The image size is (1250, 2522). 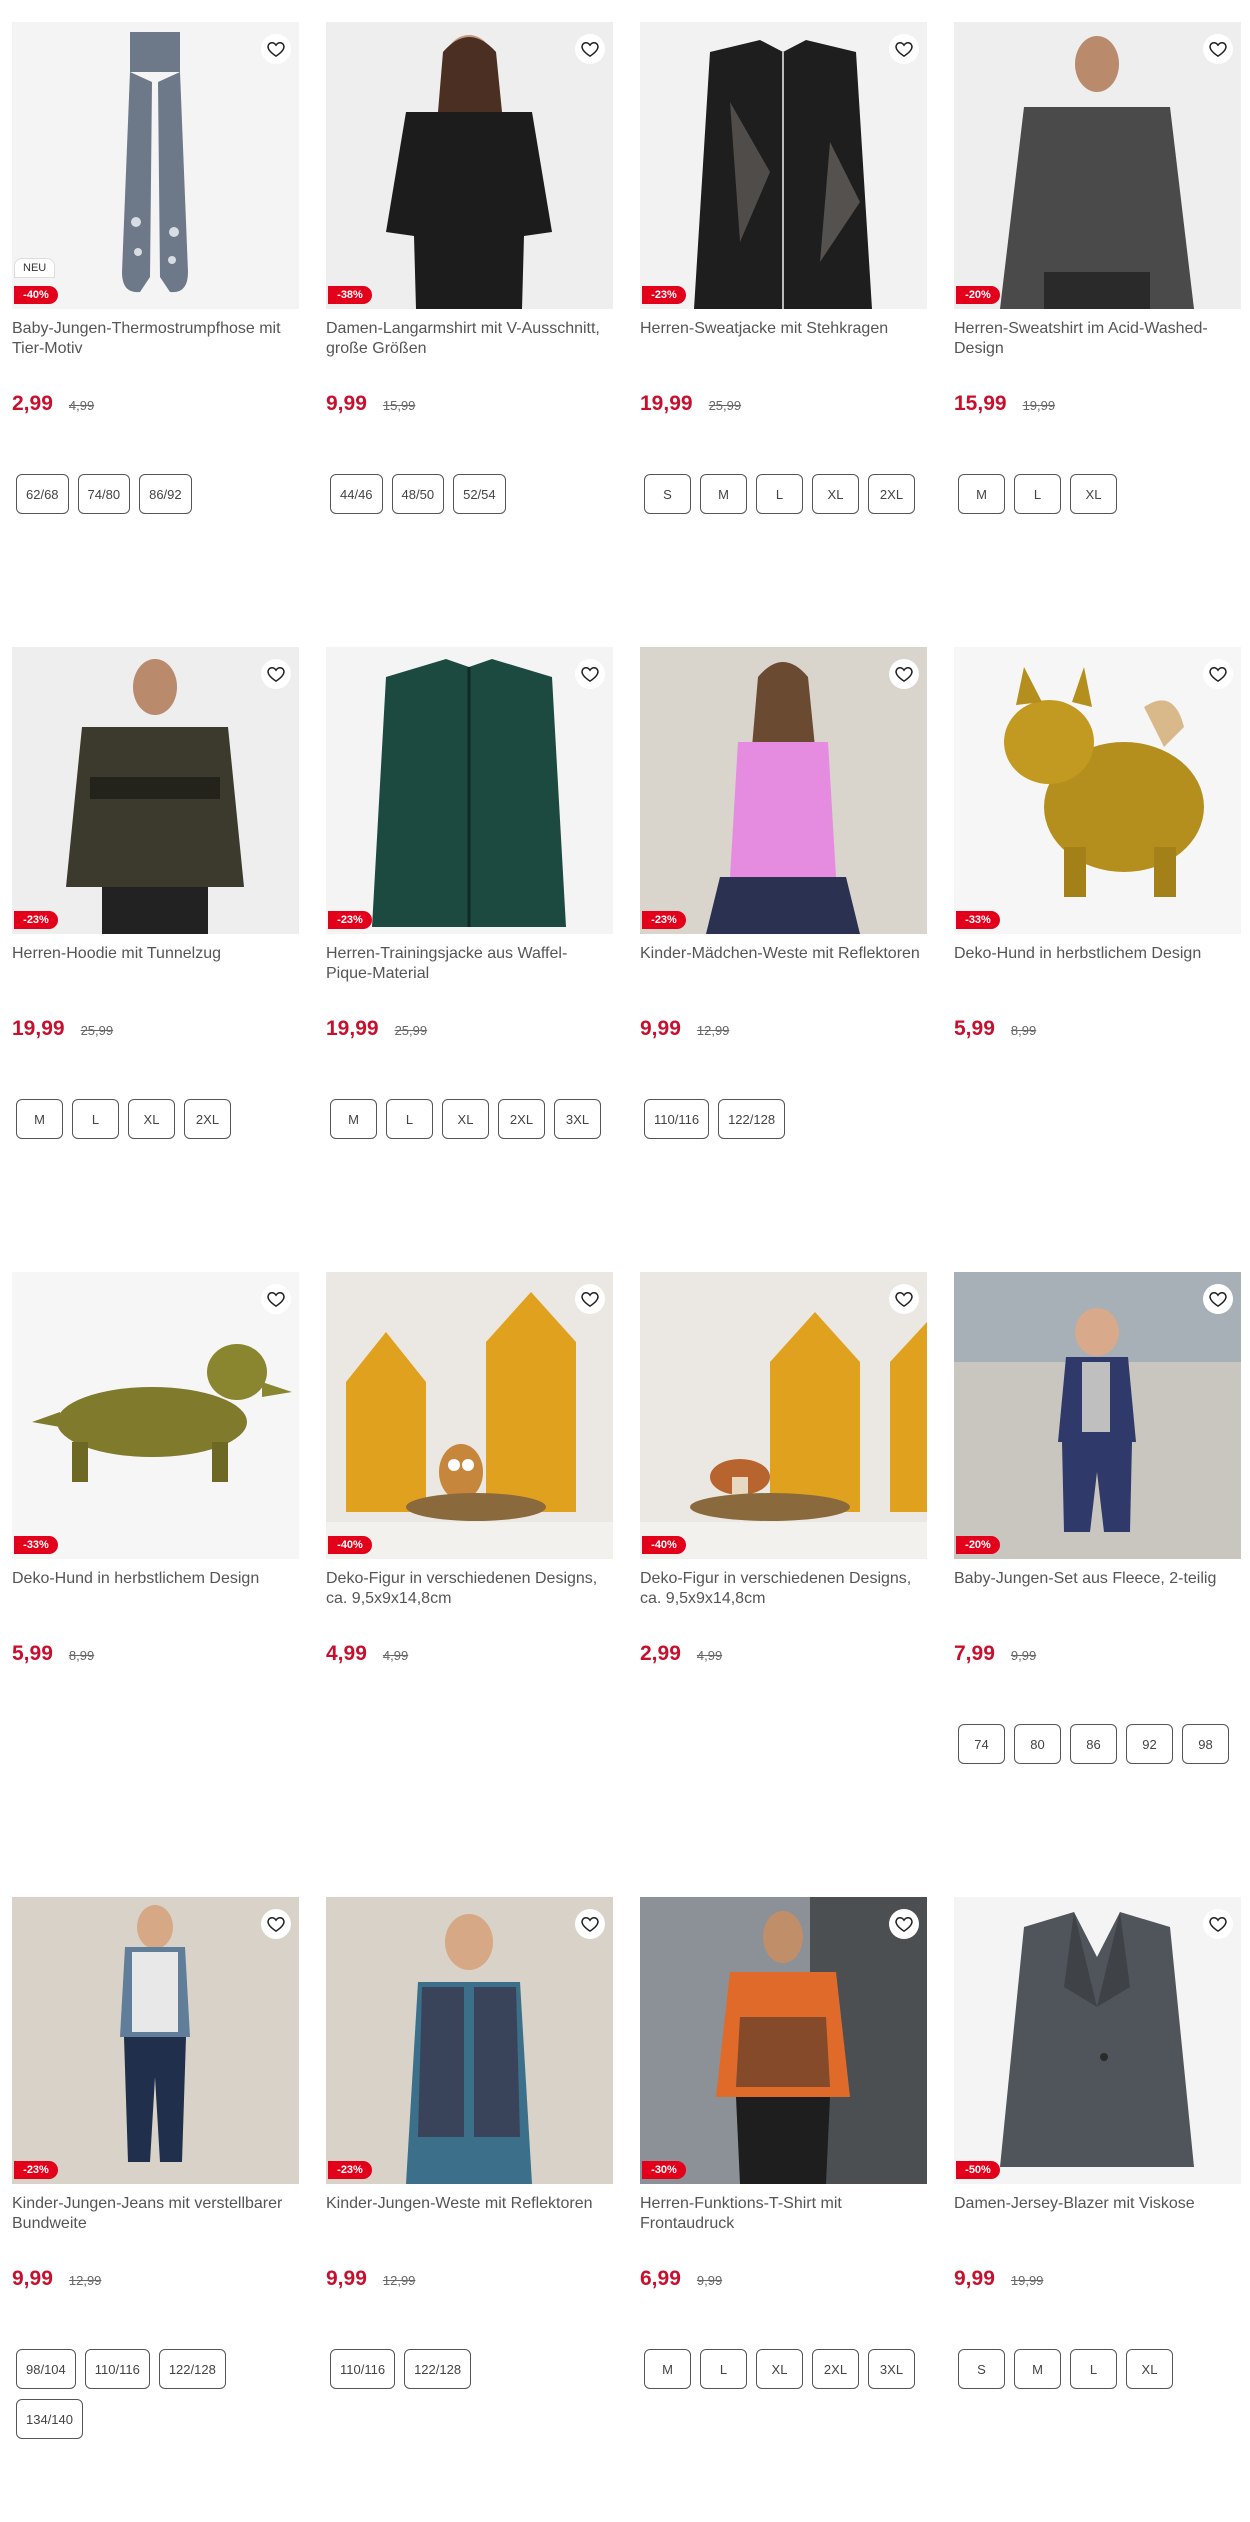 What do you see at coordinates (1097, 2040) in the screenshot?
I see `product-image: -50%` at bounding box center [1097, 2040].